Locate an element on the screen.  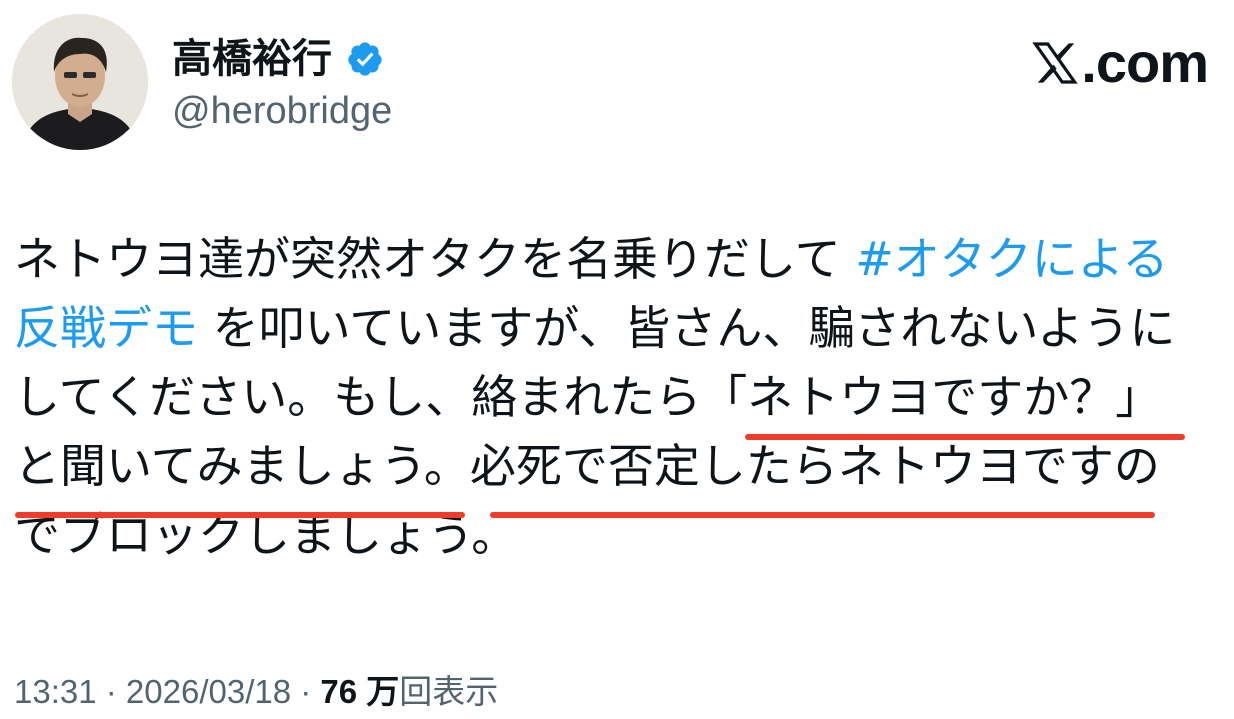
views-count: 76 万 is located at coordinates (360, 691).